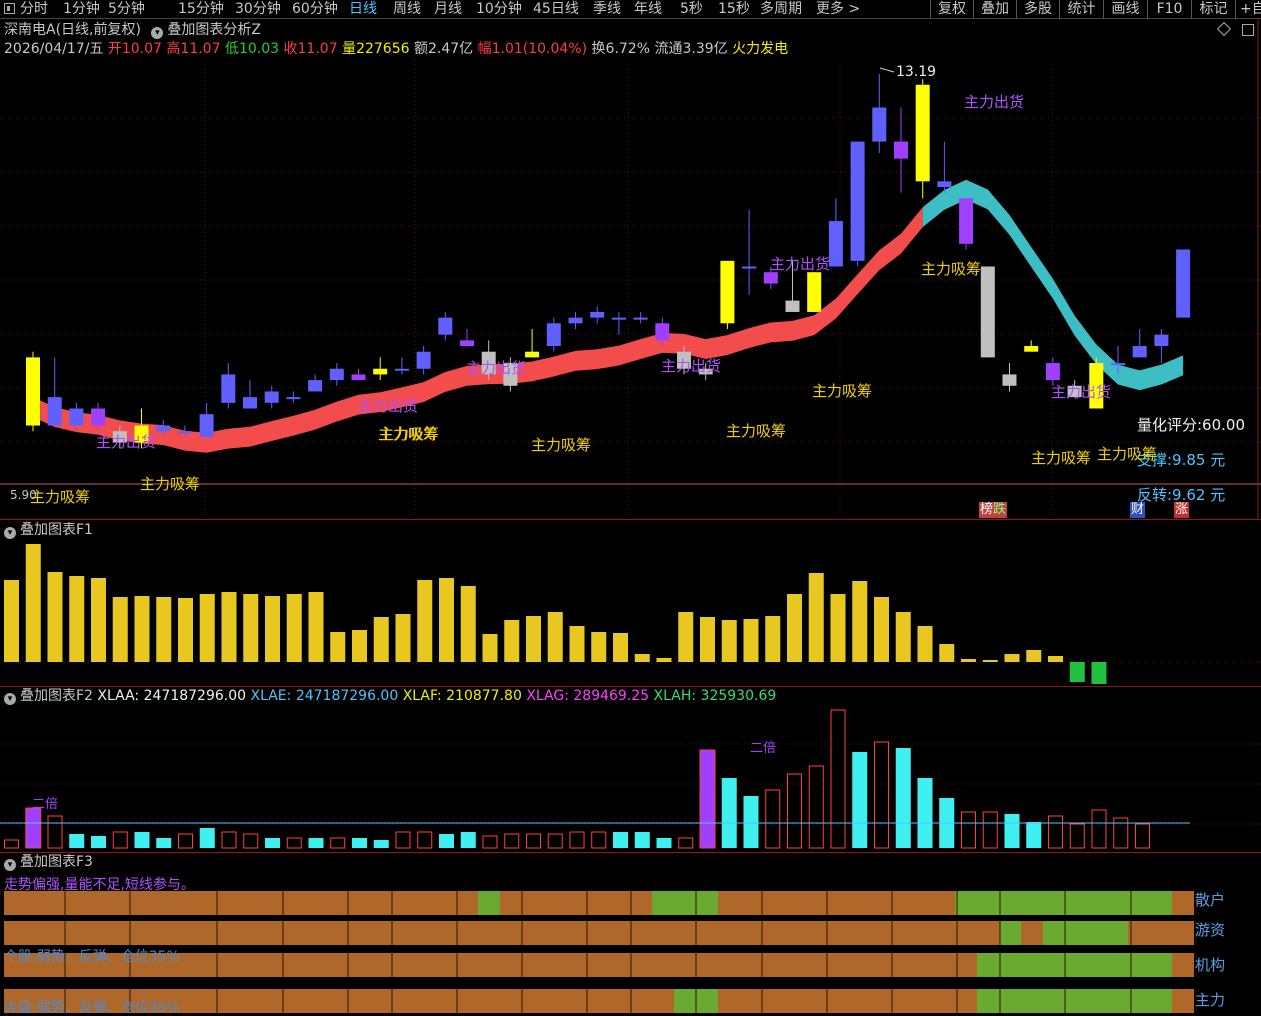 Image resolution: width=1261 pixels, height=1016 pixels. I want to click on double-marker-1: 二倍, so click(45, 804).